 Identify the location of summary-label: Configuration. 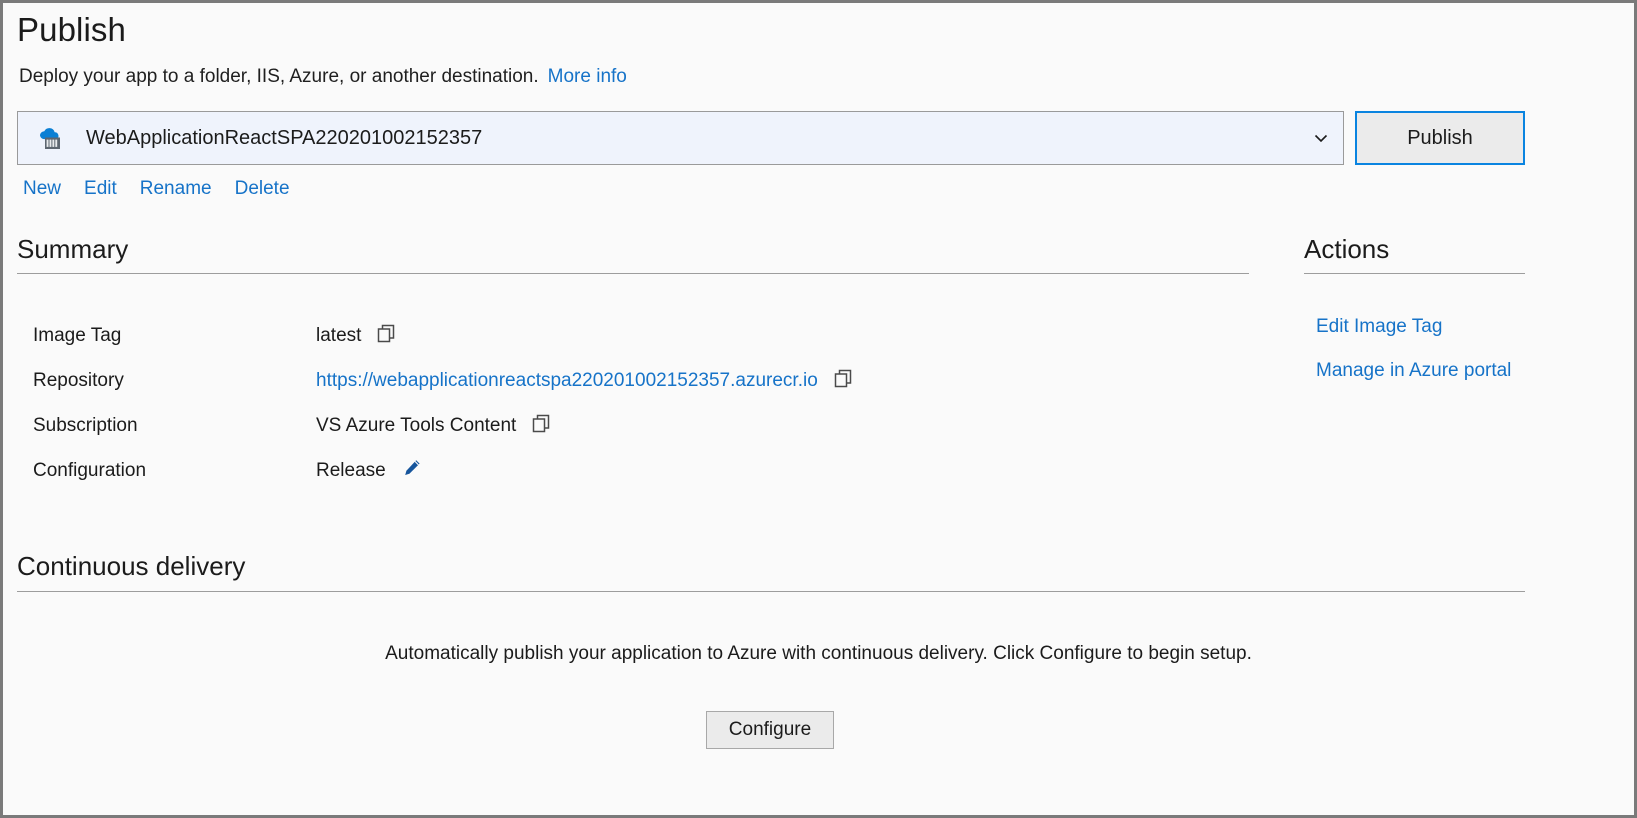
(90, 470).